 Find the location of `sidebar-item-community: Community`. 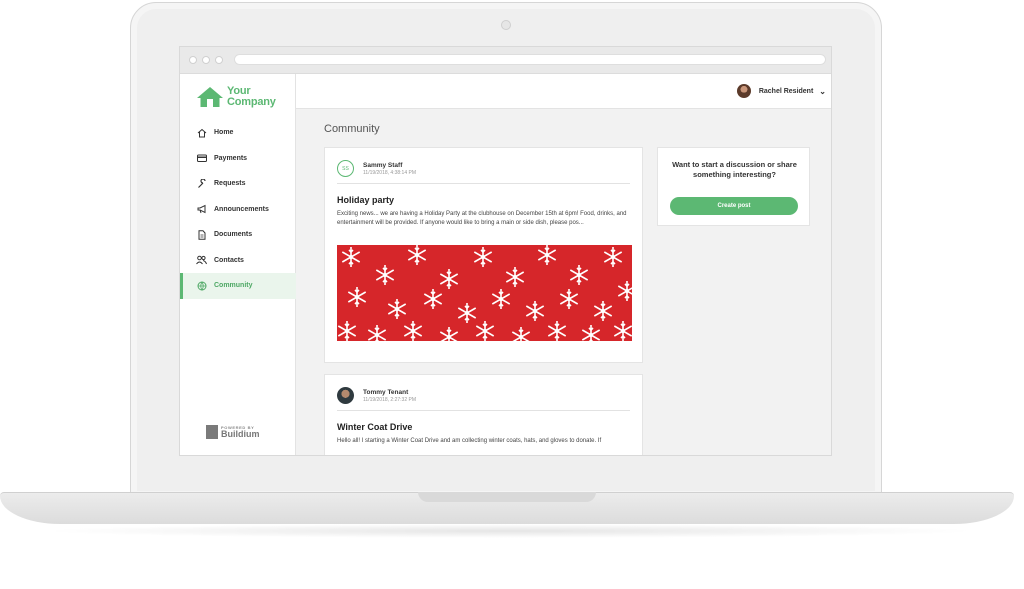

sidebar-item-community: Community is located at coordinates (238, 286).